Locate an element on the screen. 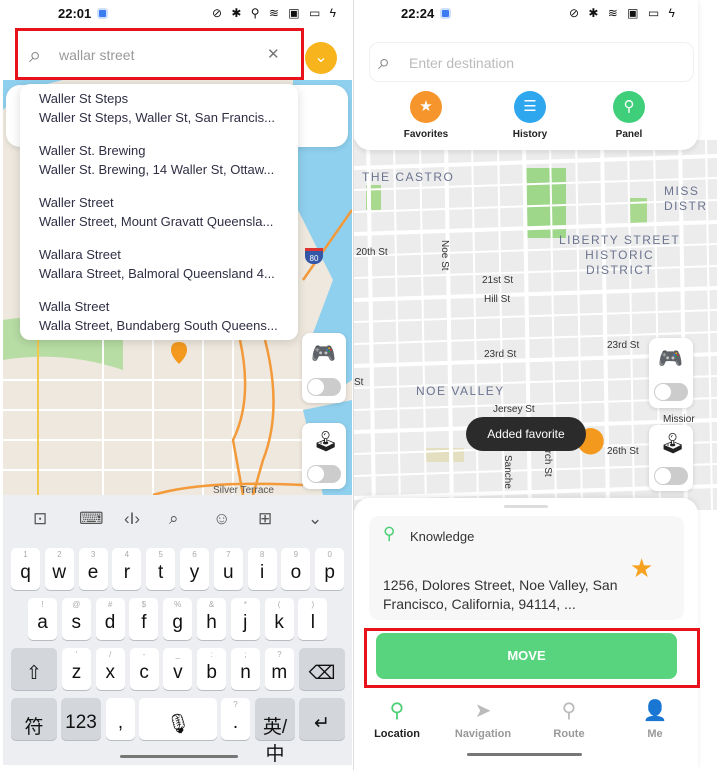 The height and width of the screenshot is (770, 717). key-w: 2w is located at coordinates (59, 569).